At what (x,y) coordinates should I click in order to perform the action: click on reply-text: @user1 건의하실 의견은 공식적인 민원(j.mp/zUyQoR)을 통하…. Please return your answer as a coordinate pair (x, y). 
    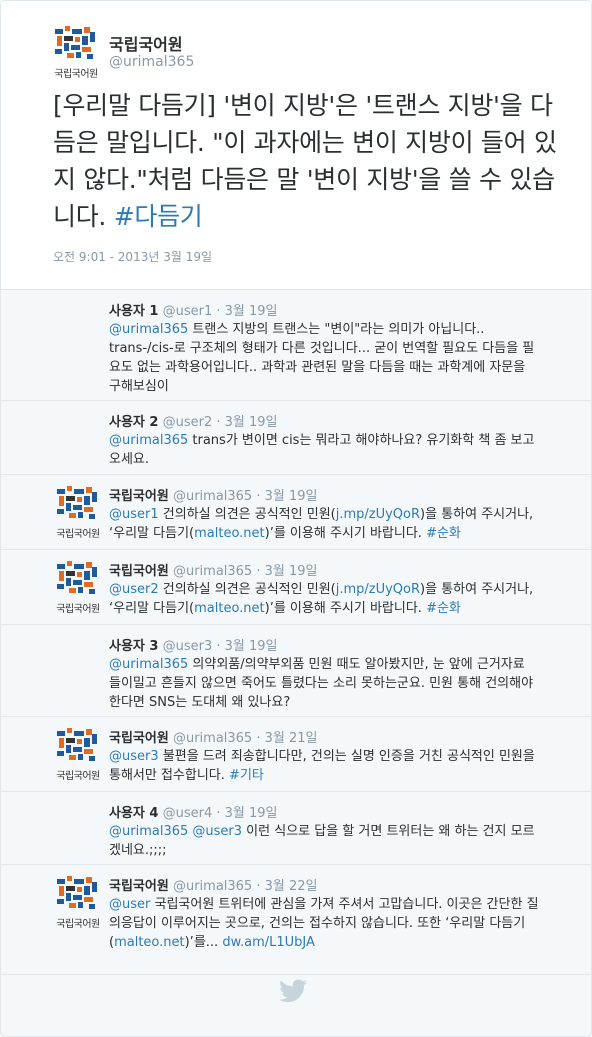
    Looking at the image, I should click on (324, 524).